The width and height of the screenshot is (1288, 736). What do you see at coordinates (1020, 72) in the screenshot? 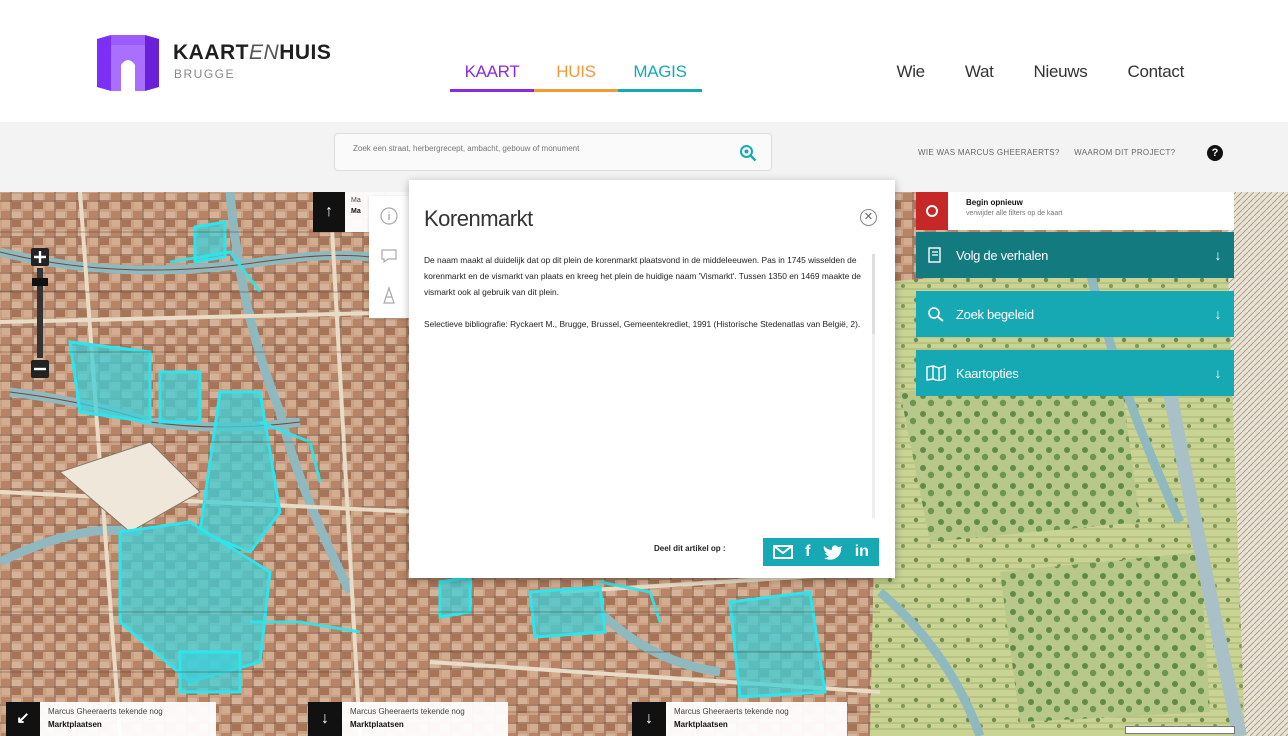
I see `top-navigation: Wie Wat Nieuws Contact` at bounding box center [1020, 72].